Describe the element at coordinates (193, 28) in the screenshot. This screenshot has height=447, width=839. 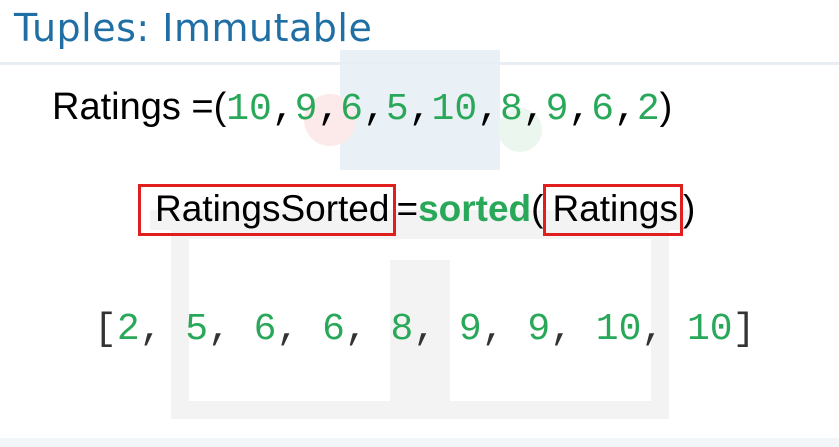
I see `slide-title: Tuples: Immutable` at that location.